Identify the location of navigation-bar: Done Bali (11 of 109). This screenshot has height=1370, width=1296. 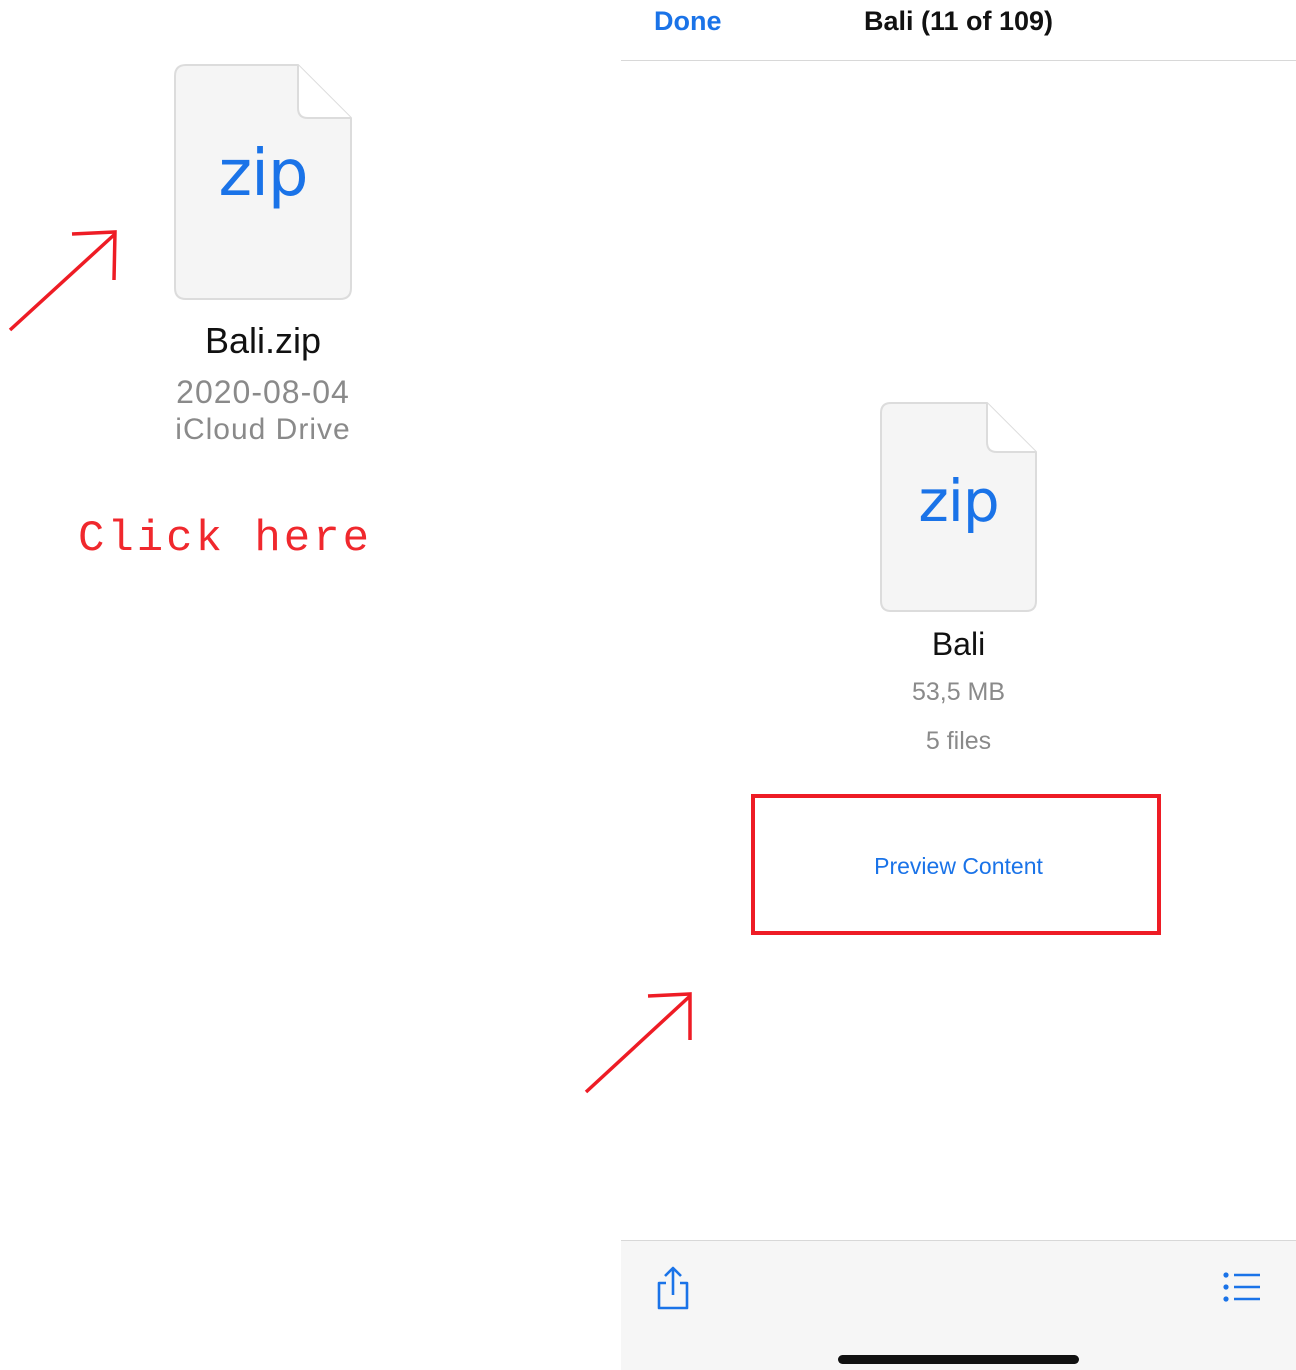
(958, 30).